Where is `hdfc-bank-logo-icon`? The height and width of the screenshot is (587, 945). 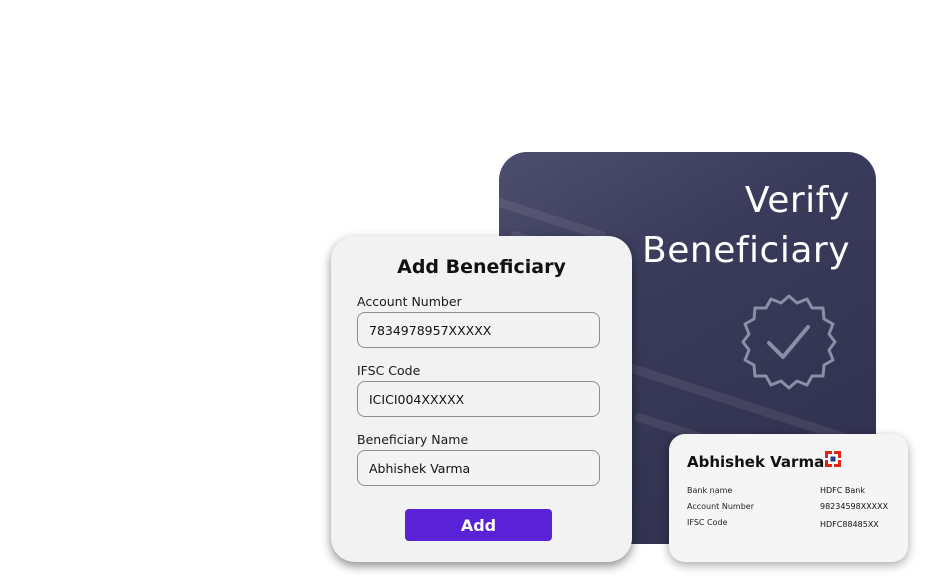
hdfc-bank-logo-icon is located at coordinates (833, 459).